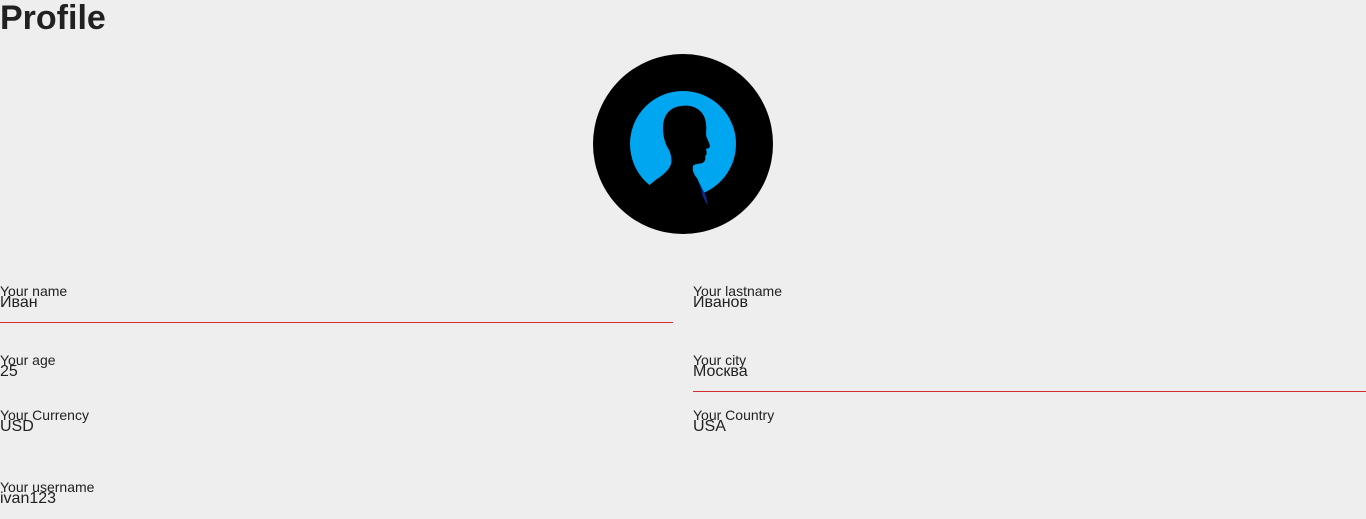 This screenshot has width=1366, height=519. I want to click on name-input, so click(336, 303).